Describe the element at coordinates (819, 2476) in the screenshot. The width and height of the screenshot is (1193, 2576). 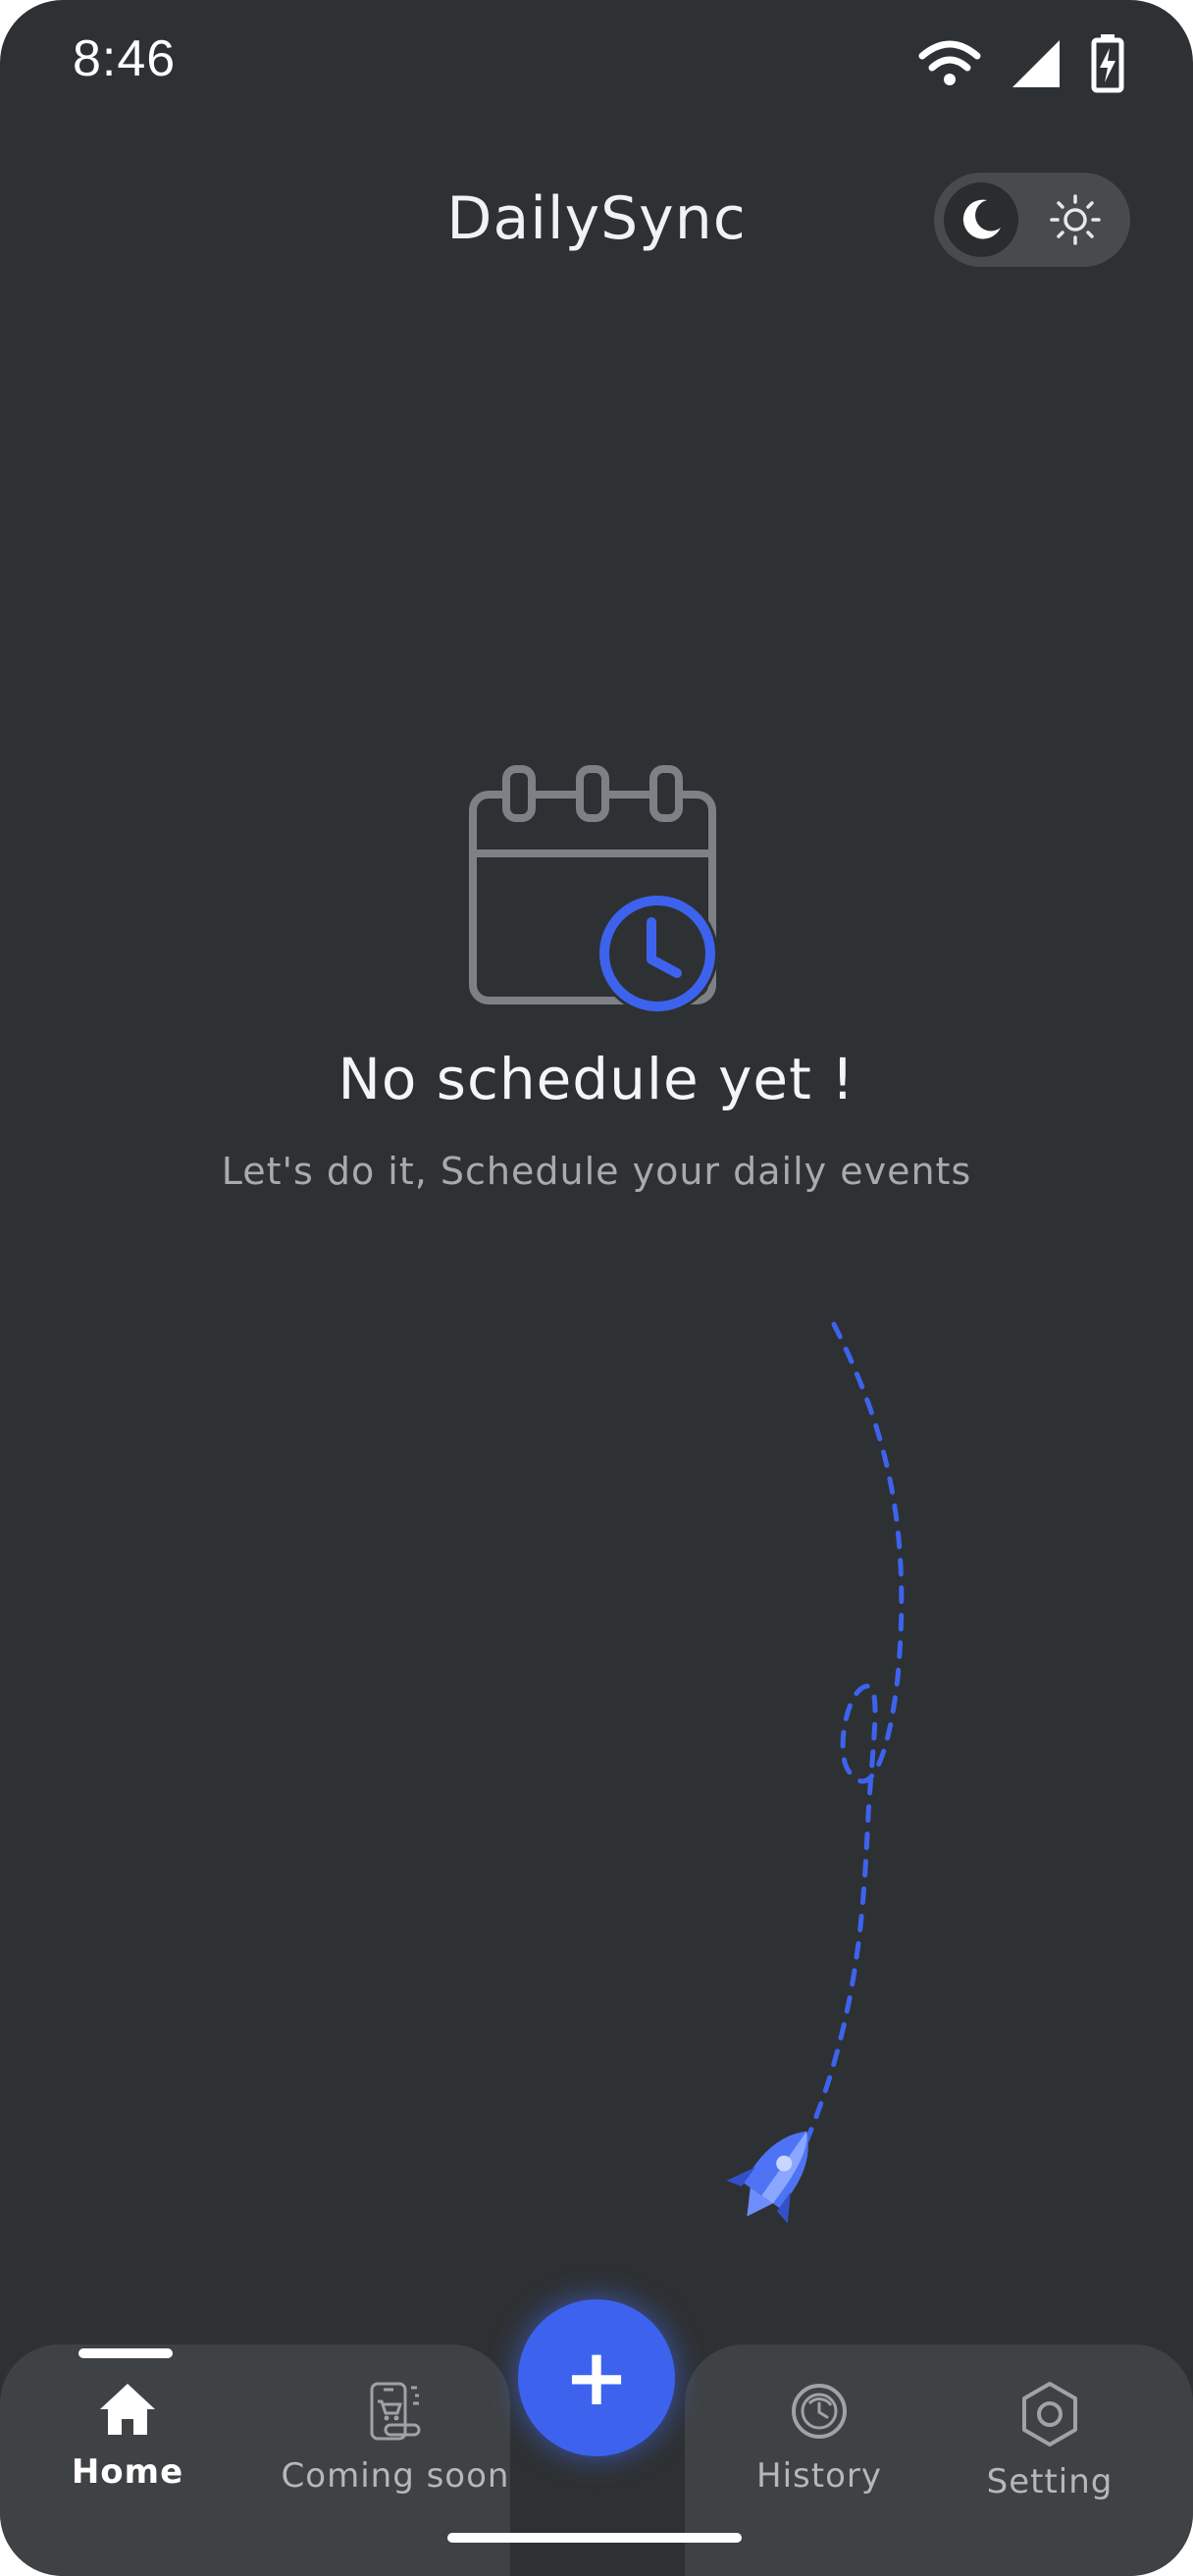
I see `nav-label-history: History` at that location.